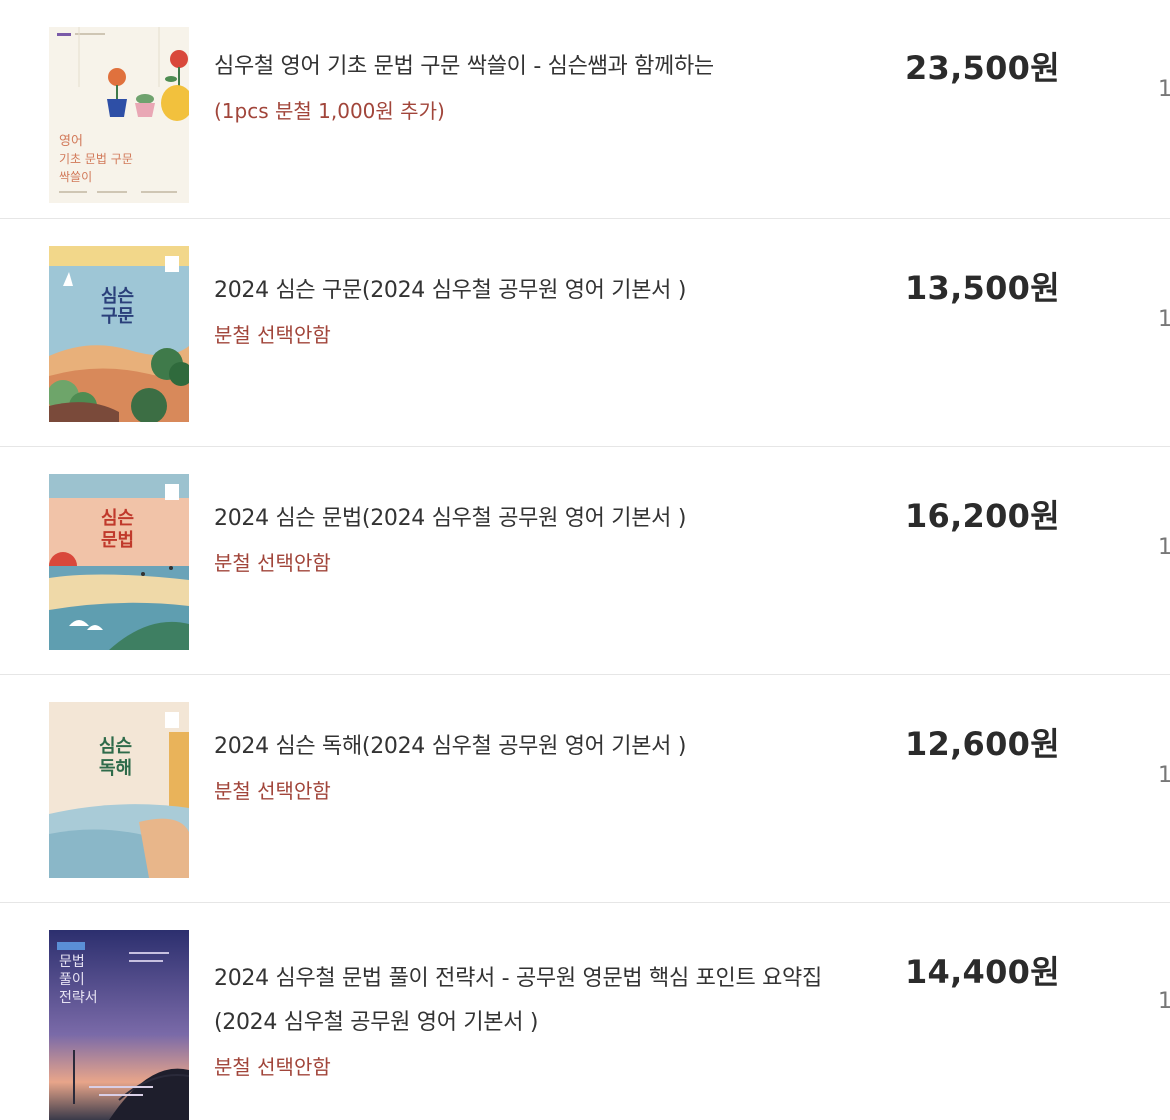 The image size is (1170, 1120). I want to click on book-cover-landscape-green-icon: 심슨 구문, so click(119, 334).